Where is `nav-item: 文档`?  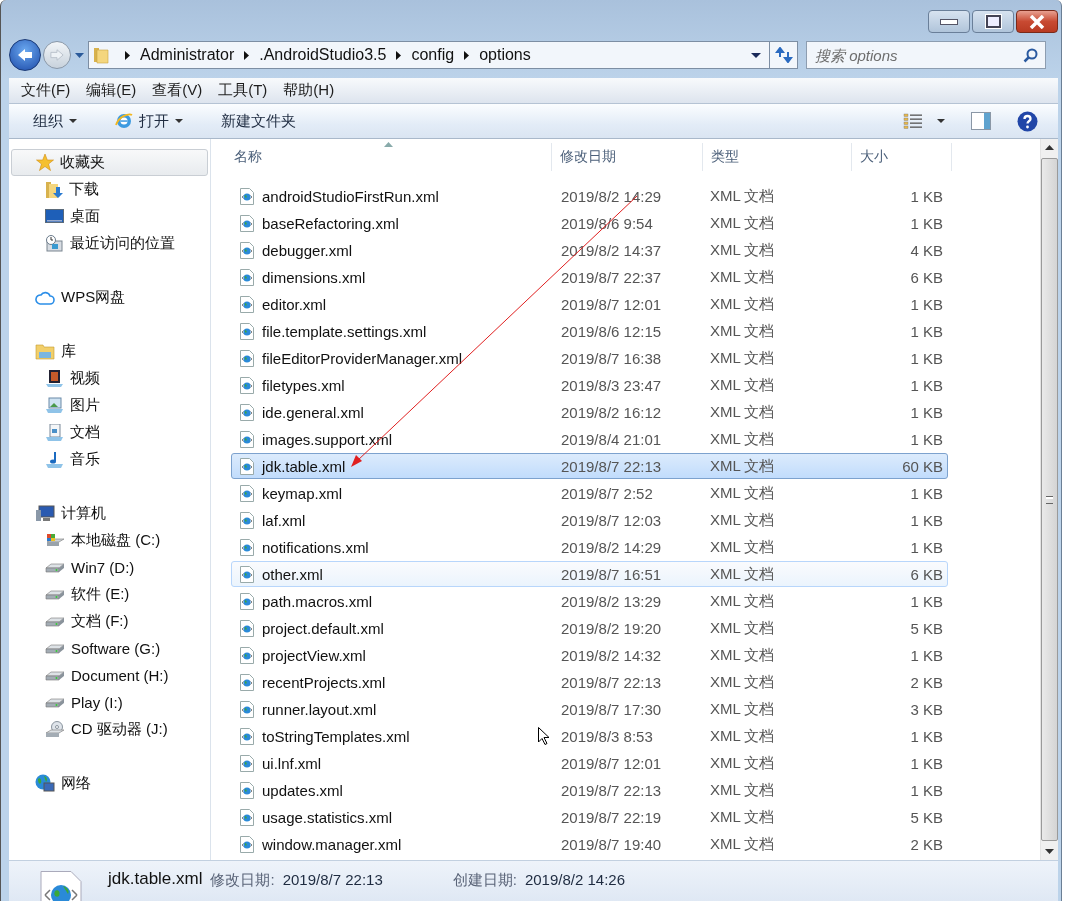 nav-item: 文档 is located at coordinates (109, 432).